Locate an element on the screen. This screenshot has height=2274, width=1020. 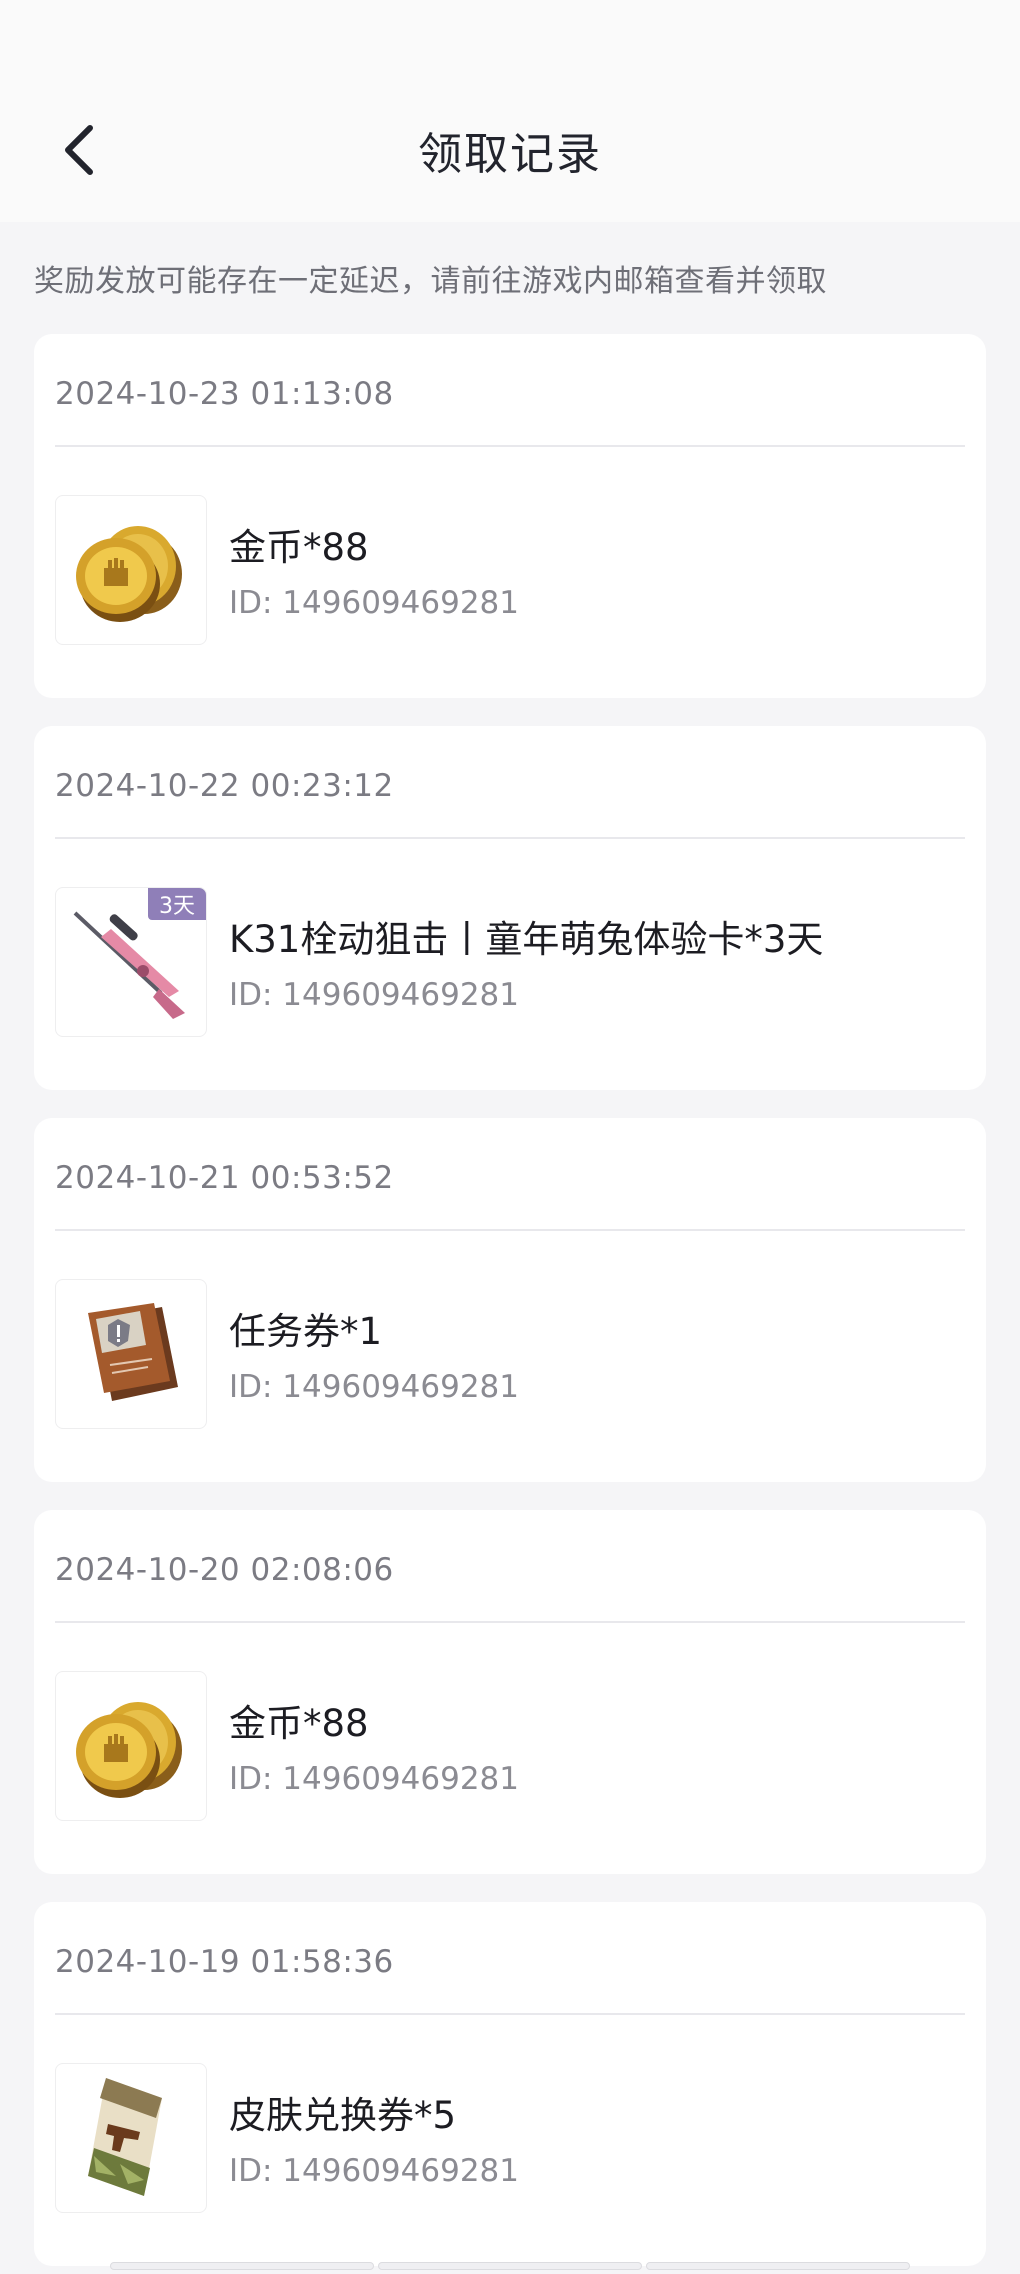
top-bar: 领取记录 is located at coordinates (510, 111).